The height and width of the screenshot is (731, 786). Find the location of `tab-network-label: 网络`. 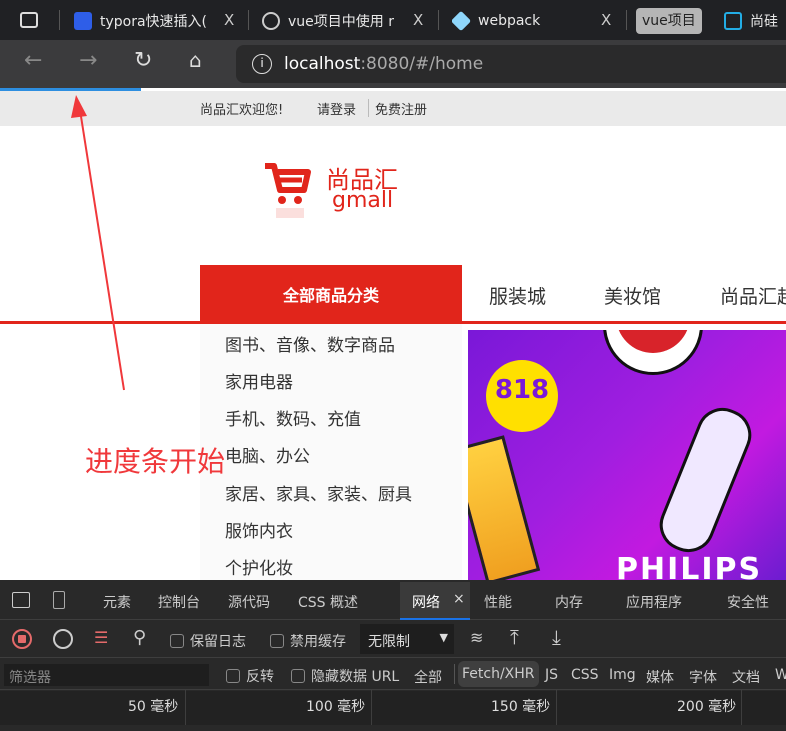

tab-network-label: 网络 is located at coordinates (426, 603).